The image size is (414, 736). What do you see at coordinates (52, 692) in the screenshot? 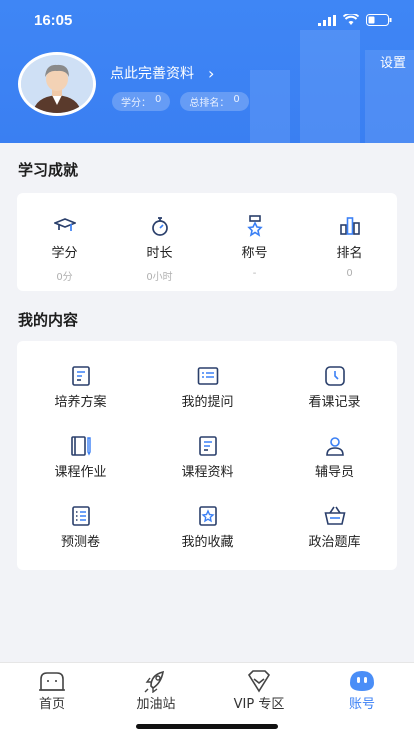
I see `tab-home: 首页` at bounding box center [52, 692].